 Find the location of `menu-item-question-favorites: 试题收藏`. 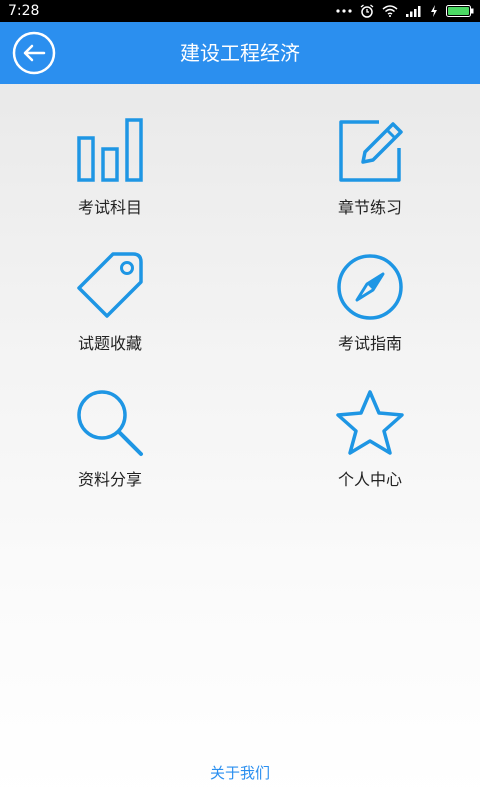

menu-item-question-favorites: 试题收藏 is located at coordinates (110, 312).